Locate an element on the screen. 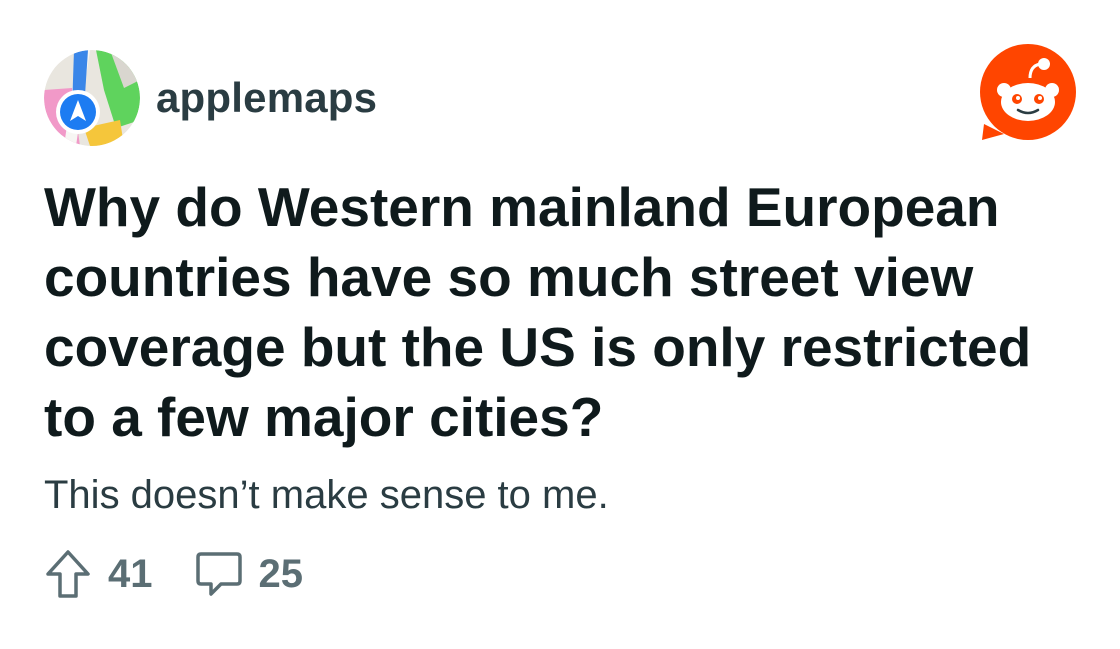 This screenshot has width=1120, height=649. community-name: applemaps is located at coordinates (266, 98).